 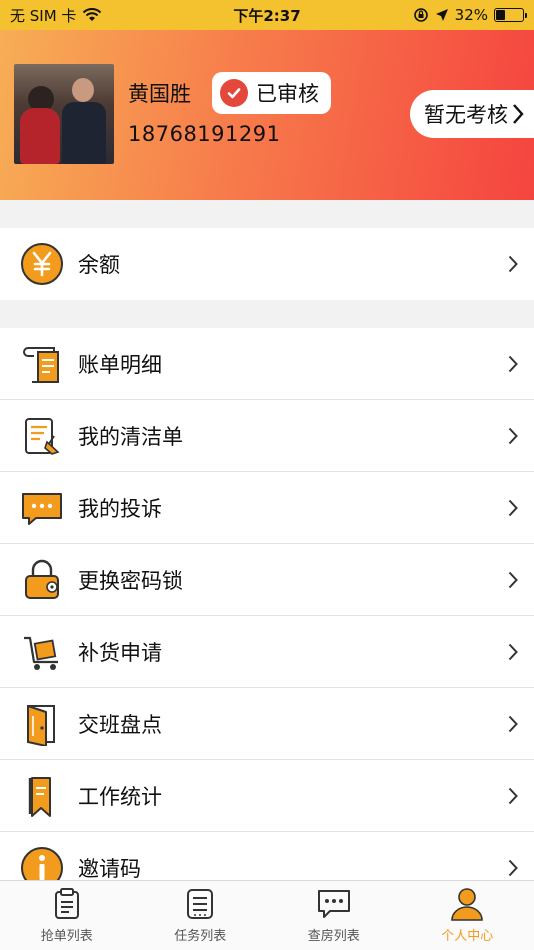 What do you see at coordinates (420, 15) in the screenshot?
I see `rotation-lock-icon` at bounding box center [420, 15].